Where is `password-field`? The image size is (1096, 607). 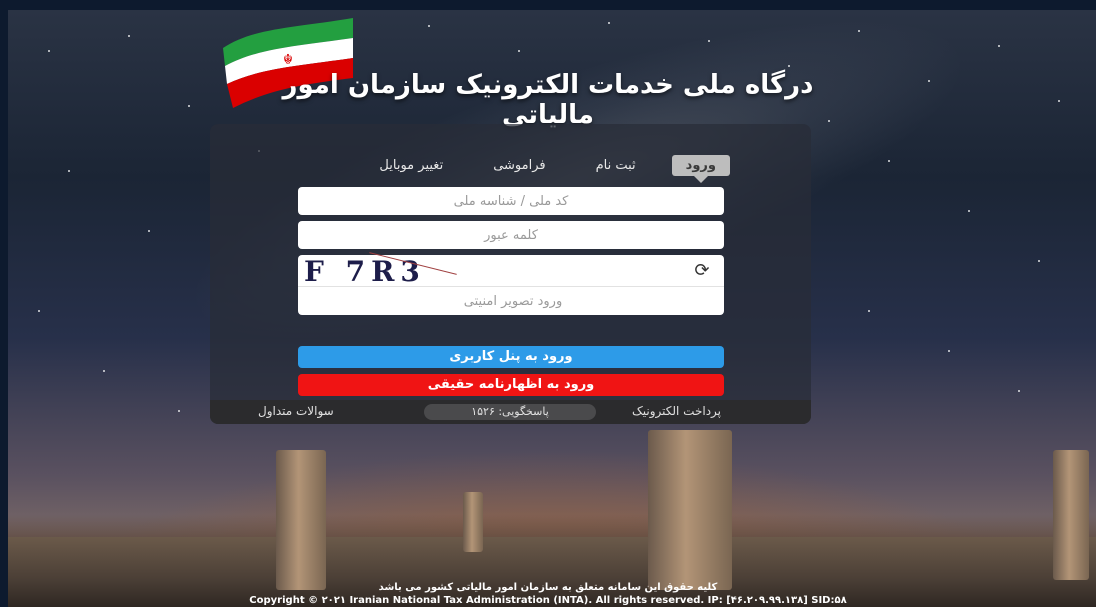
password-field is located at coordinates (511, 235).